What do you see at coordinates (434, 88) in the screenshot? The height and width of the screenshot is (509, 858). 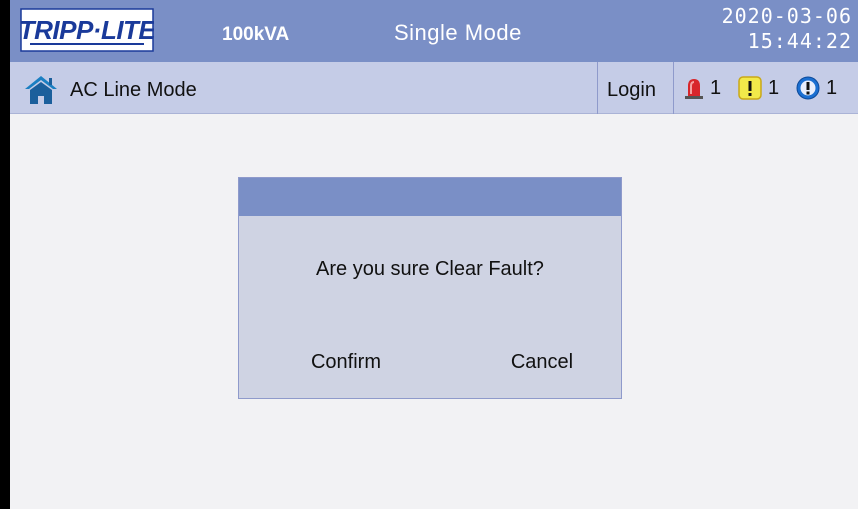 I see `status-bar: AC Line Mode Login 1 1 1` at bounding box center [434, 88].